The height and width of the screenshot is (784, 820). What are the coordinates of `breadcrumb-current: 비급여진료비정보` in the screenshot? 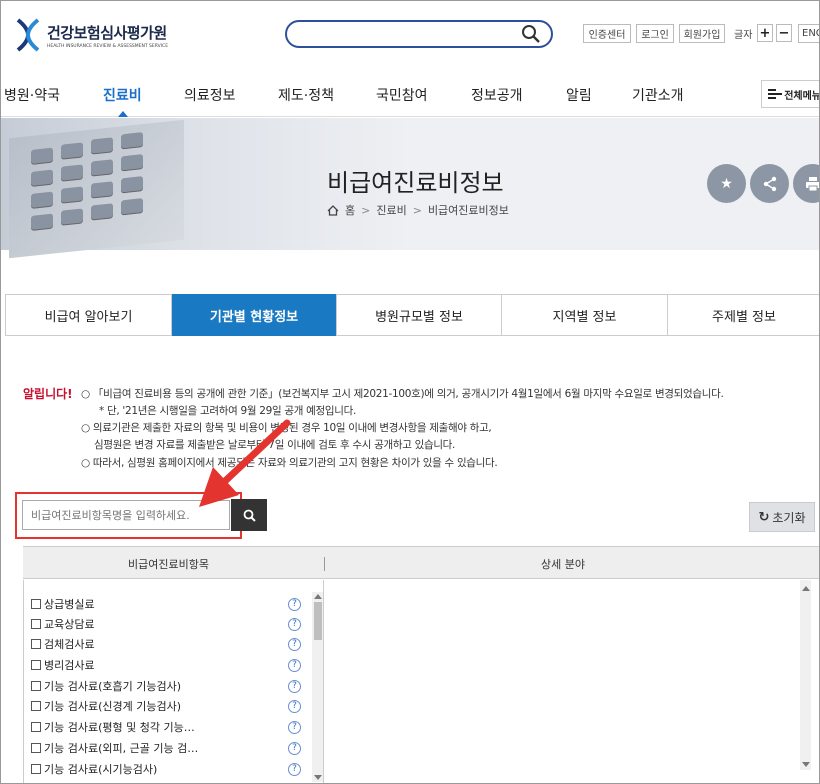 It's located at (468, 210).